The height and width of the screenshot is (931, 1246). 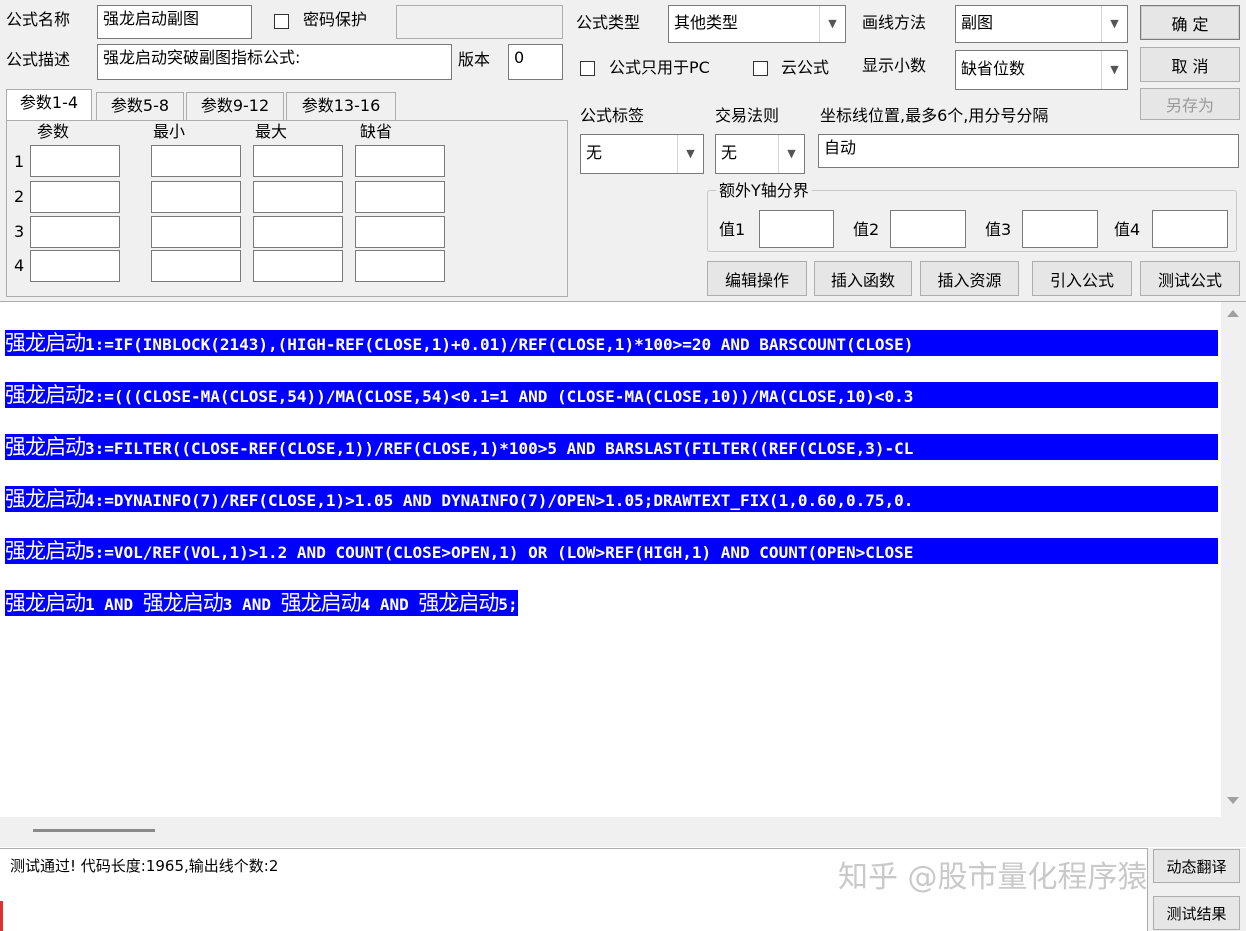 What do you see at coordinates (75, 232) in the screenshot?
I see `param-3-name-input` at bounding box center [75, 232].